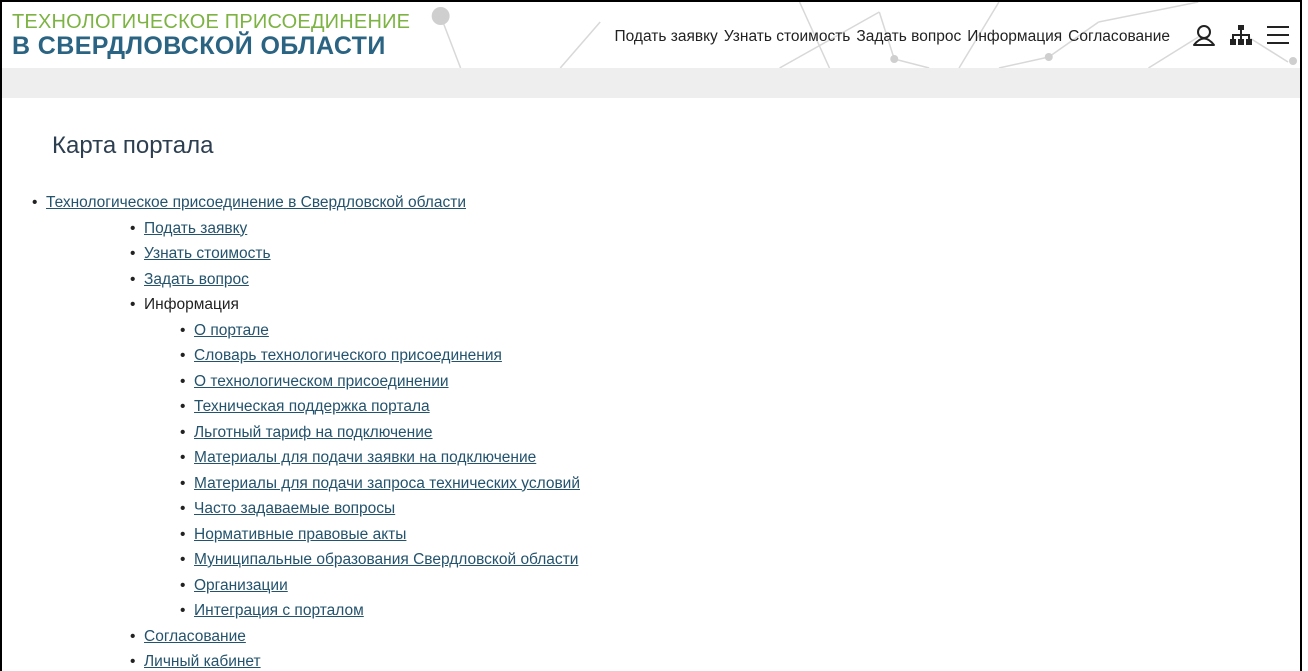  What do you see at coordinates (1014, 37) in the screenshot?
I see `nav-information: Информация` at bounding box center [1014, 37].